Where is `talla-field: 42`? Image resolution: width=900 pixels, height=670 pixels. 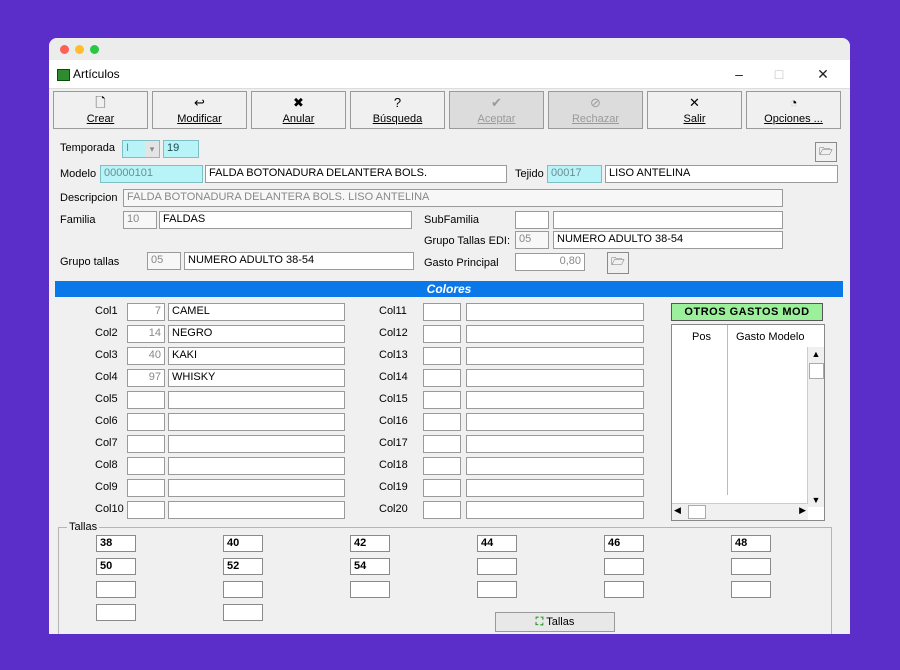 talla-field: 42 is located at coordinates (370, 543).